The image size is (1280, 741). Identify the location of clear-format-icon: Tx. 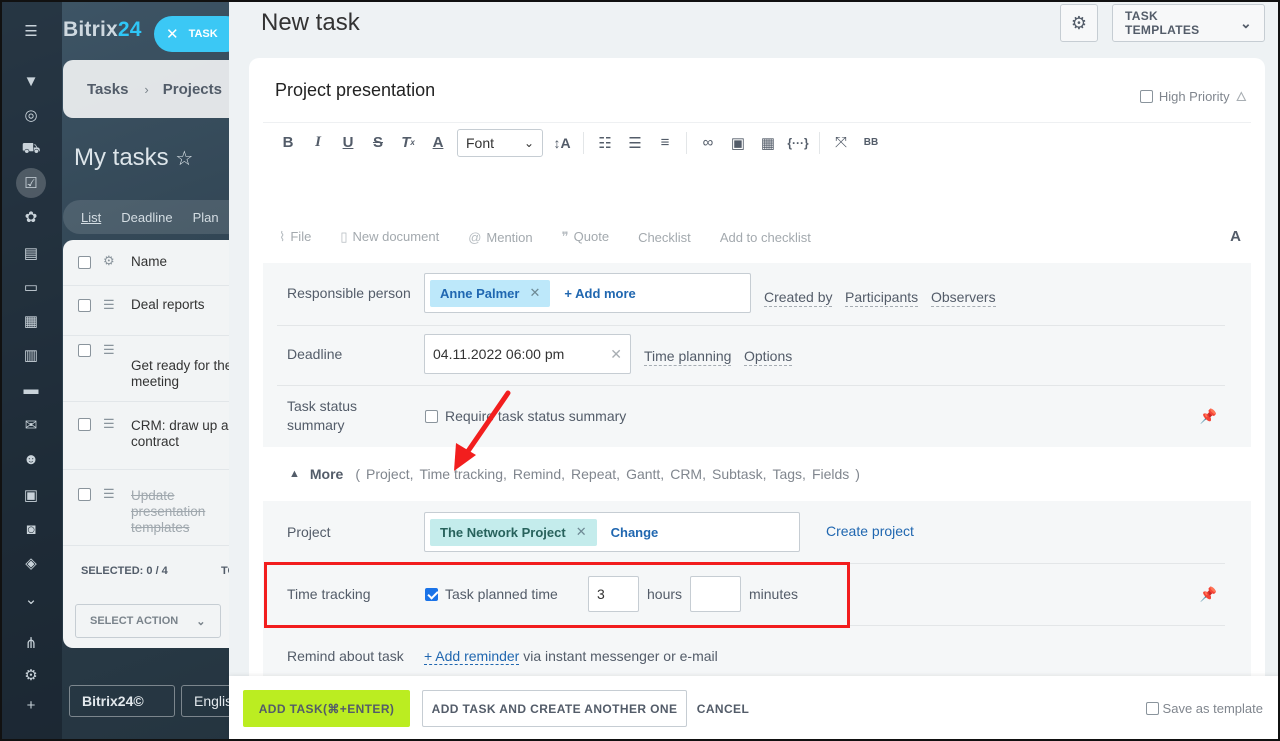
(408, 143).